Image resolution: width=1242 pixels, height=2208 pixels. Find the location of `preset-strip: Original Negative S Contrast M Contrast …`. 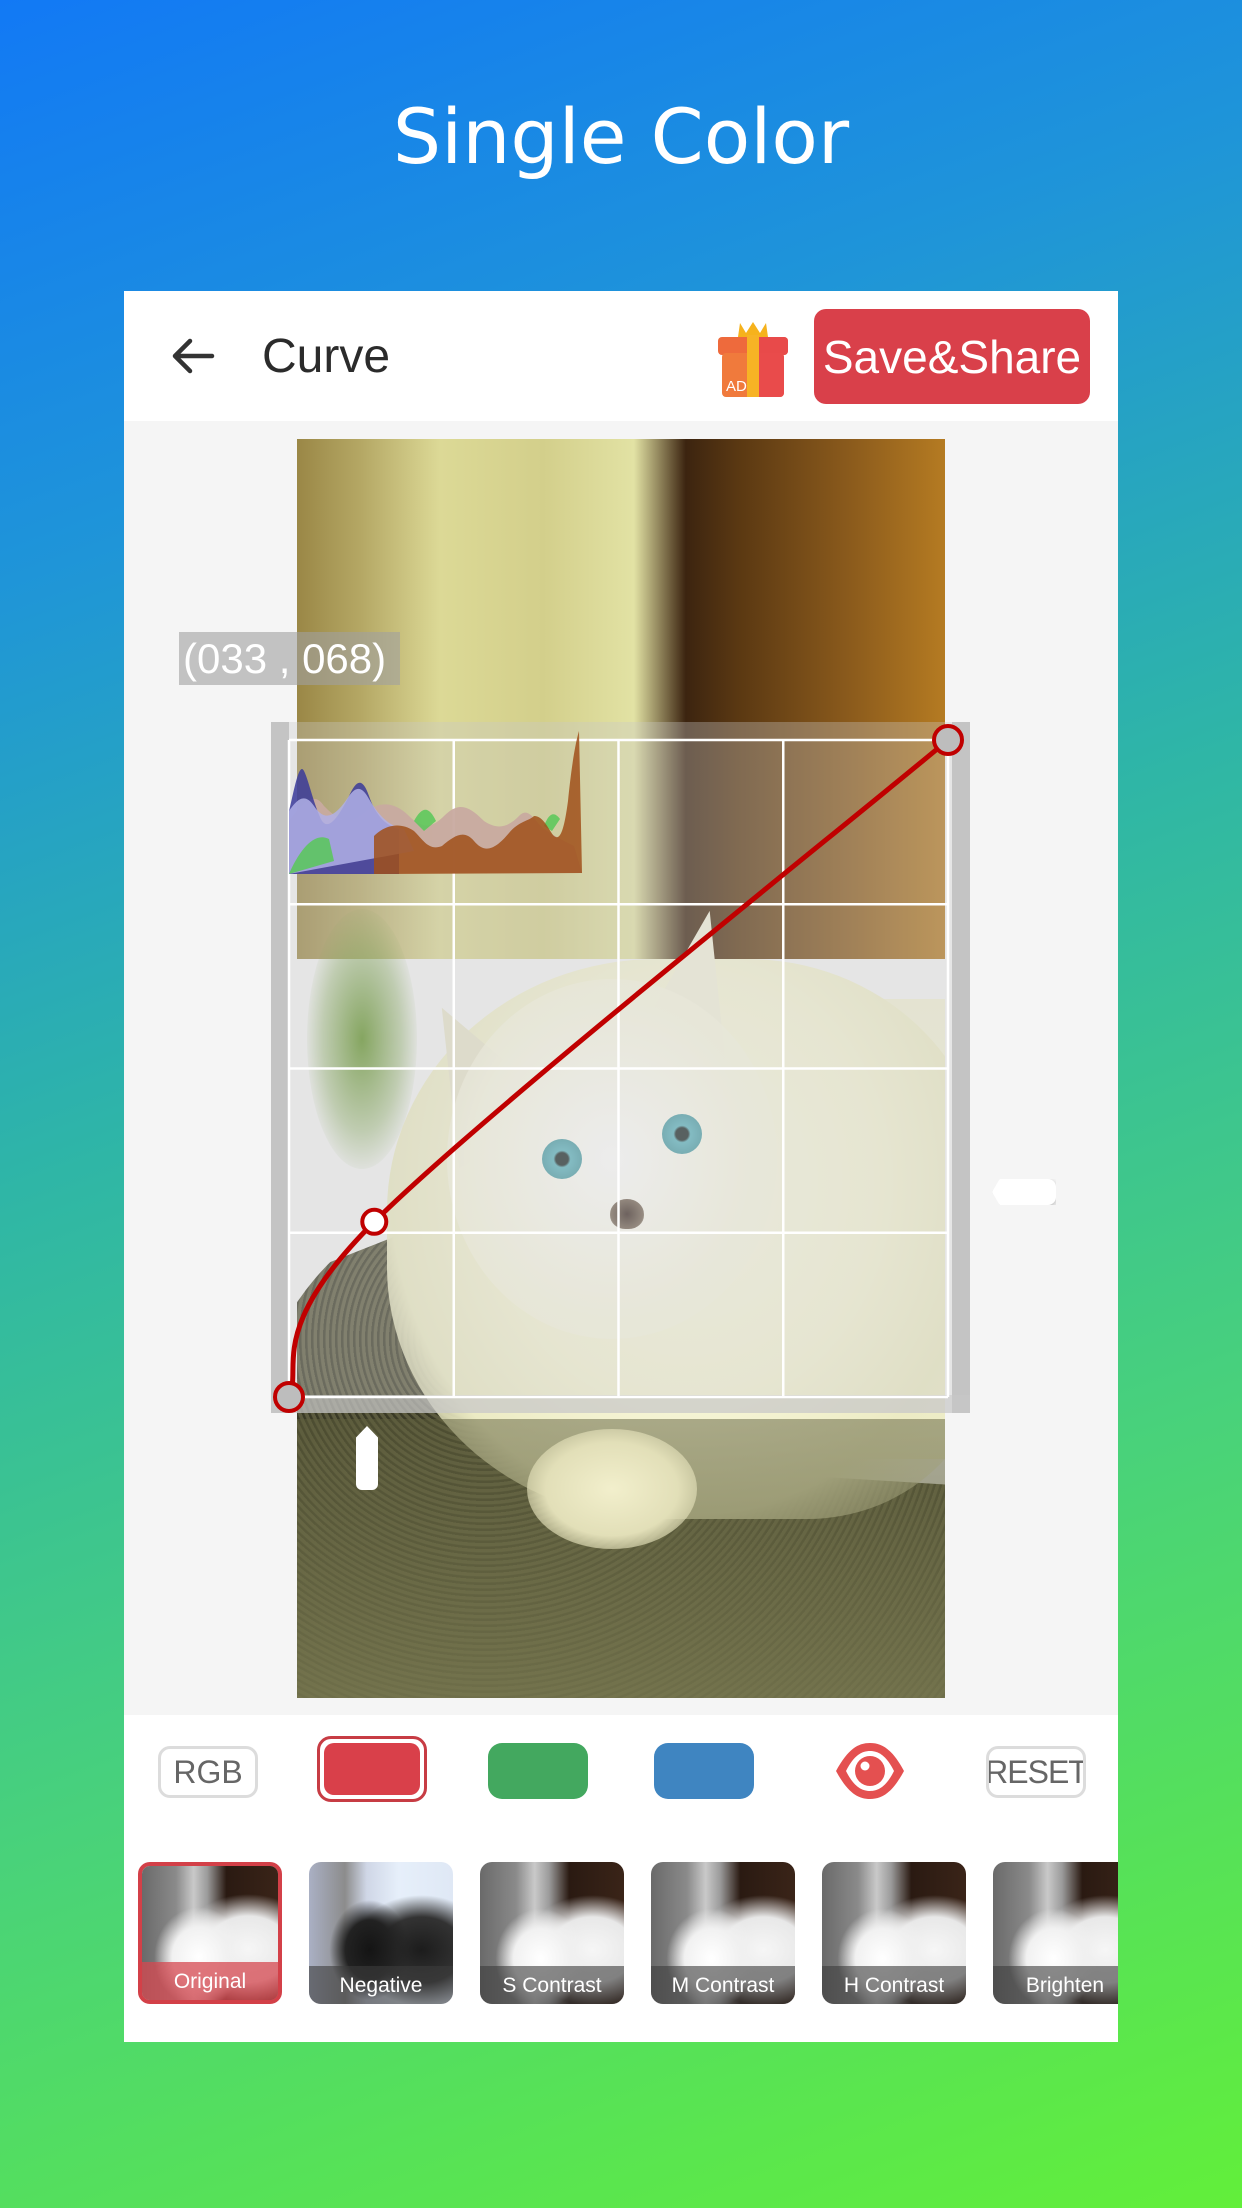

preset-strip: Original Negative S Contrast M Contrast … is located at coordinates (621, 1936).